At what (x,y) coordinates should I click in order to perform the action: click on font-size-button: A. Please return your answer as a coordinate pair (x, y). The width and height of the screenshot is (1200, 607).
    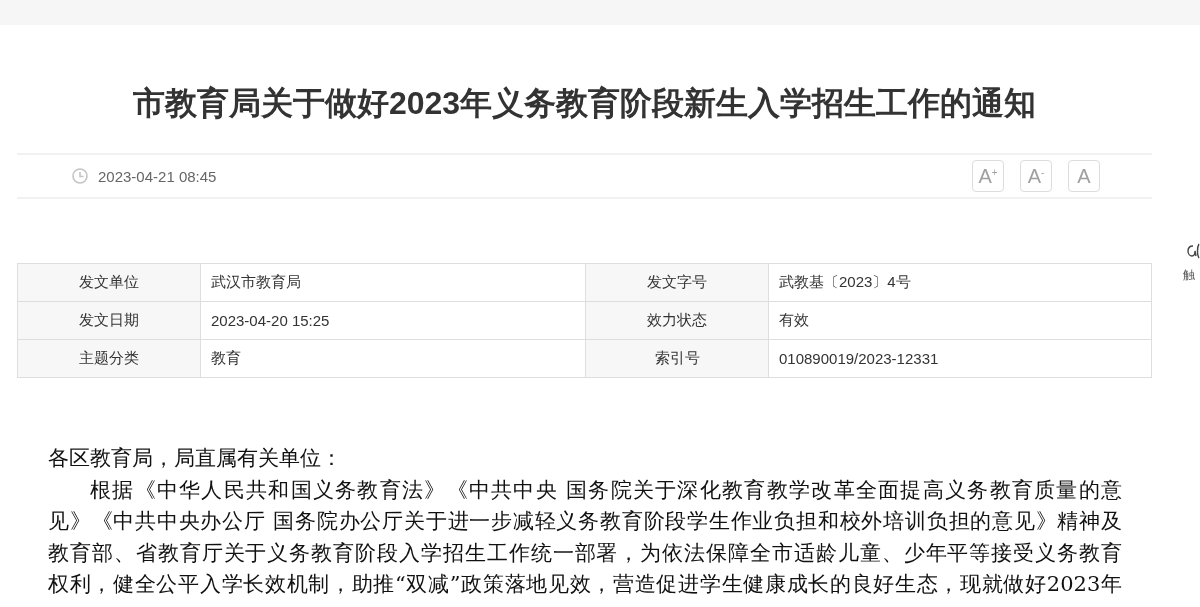
    Looking at the image, I should click on (1084, 176).